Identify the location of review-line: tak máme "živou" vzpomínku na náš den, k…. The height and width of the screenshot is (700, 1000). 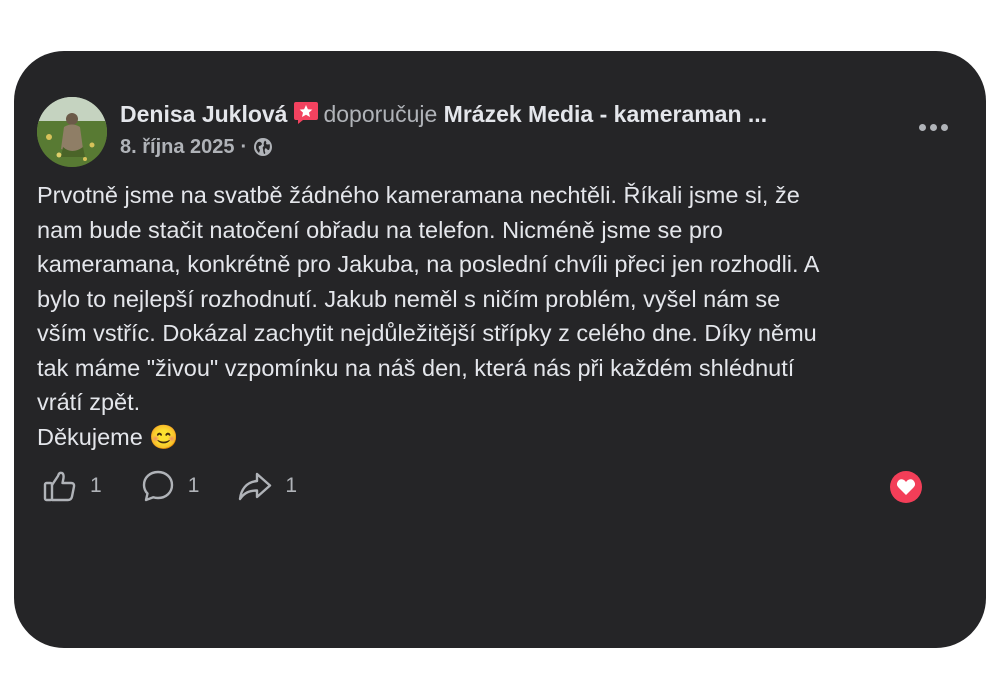
(416, 367).